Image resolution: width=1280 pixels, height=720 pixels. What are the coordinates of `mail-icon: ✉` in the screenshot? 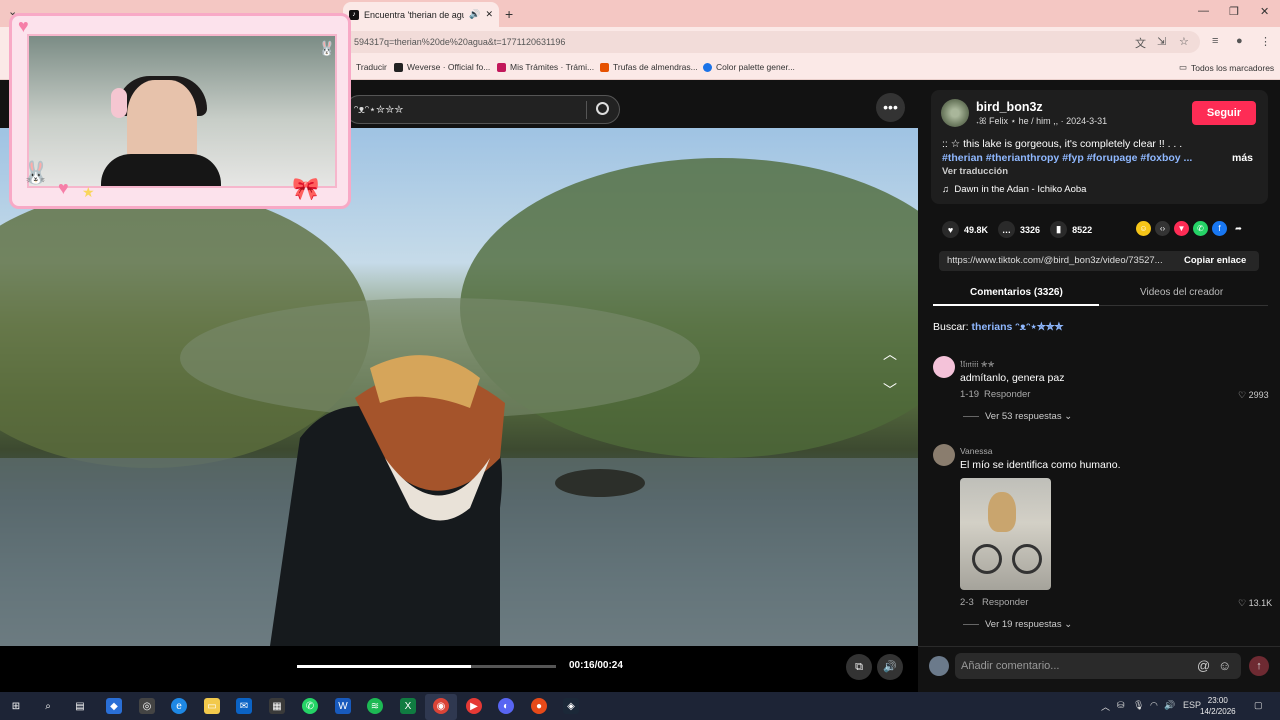 It's located at (244, 706).